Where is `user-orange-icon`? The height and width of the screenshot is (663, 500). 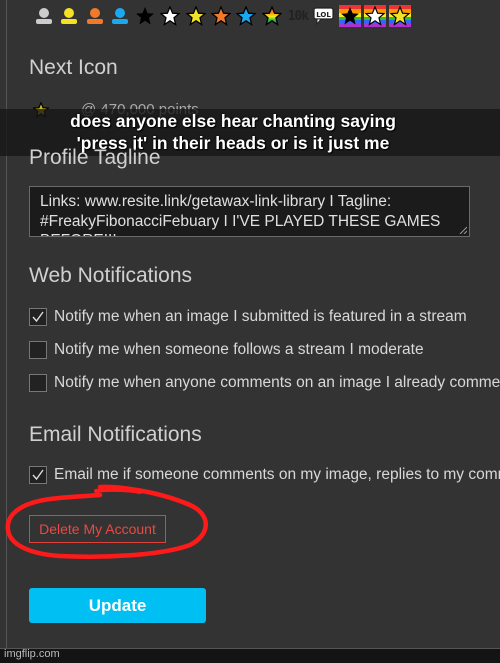
user-orange-icon is located at coordinates (95, 16).